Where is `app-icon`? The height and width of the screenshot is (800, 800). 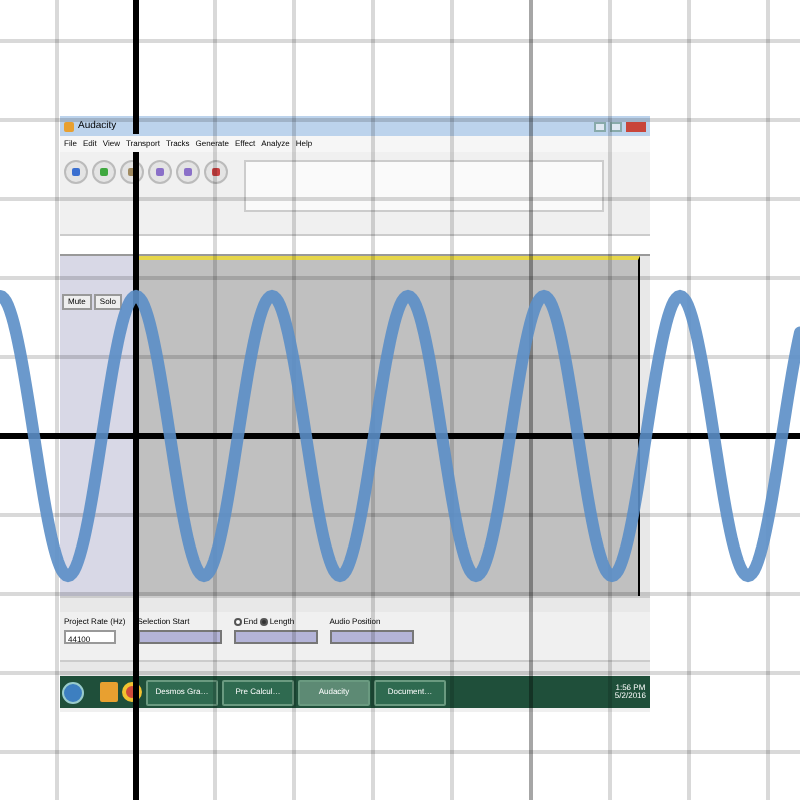 app-icon is located at coordinates (69, 126).